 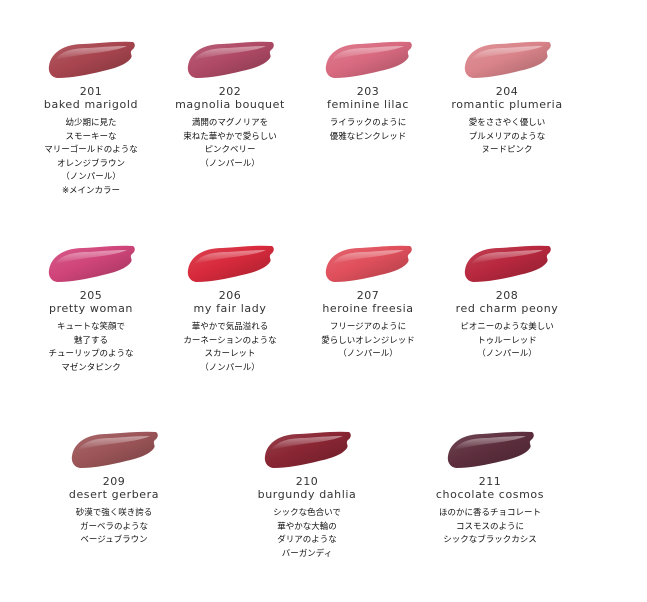 I want to click on shade-code: 205, so click(x=91, y=295).